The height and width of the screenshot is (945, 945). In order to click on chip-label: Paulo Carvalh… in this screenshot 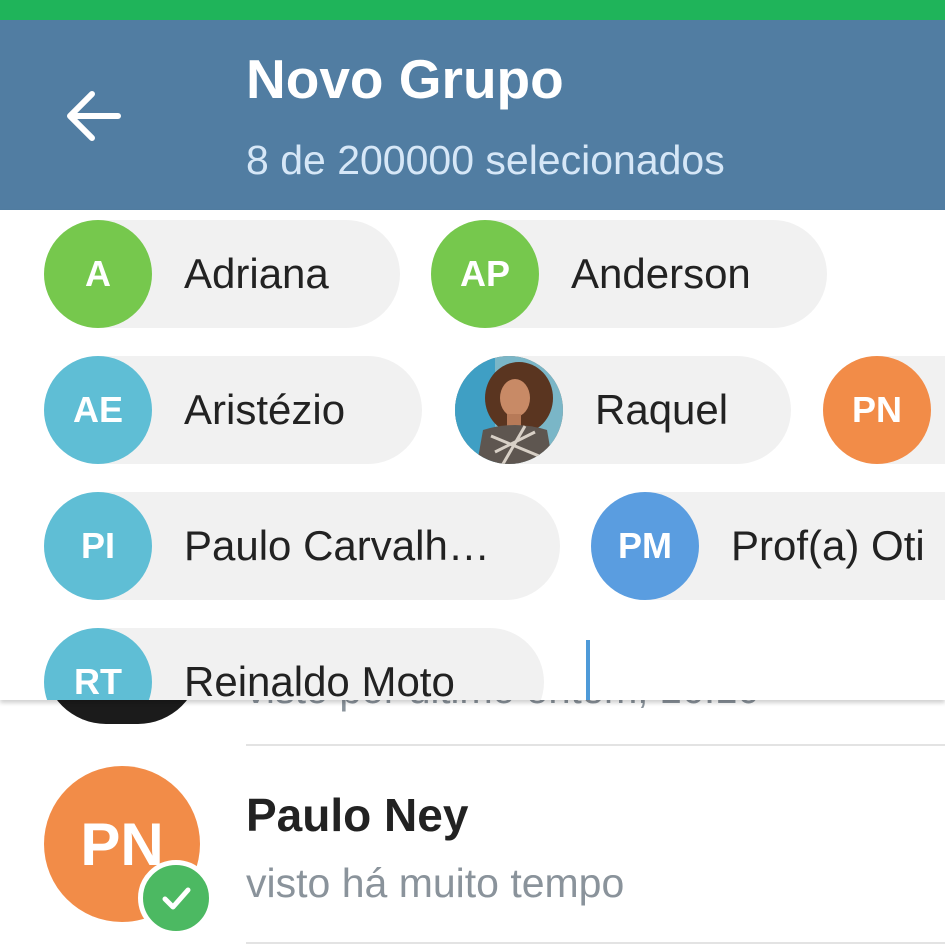, I will do `click(337, 545)`.